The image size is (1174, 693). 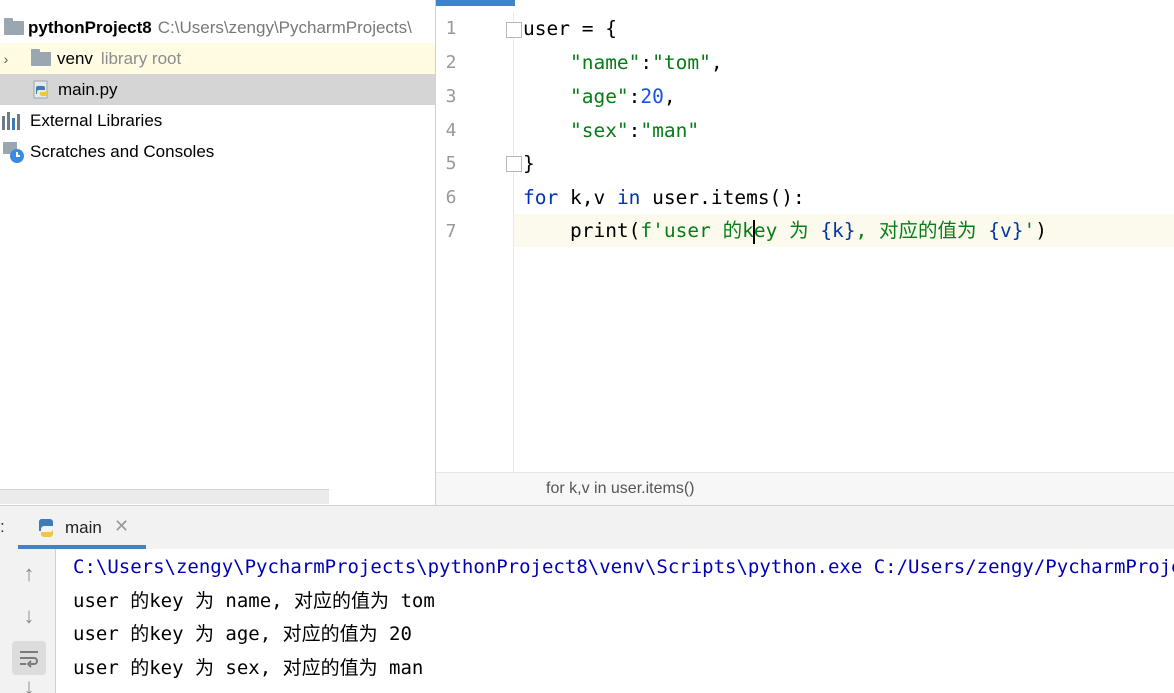 What do you see at coordinates (646, 62) in the screenshot?
I see `code-line-2: "name":"tom",` at bounding box center [646, 62].